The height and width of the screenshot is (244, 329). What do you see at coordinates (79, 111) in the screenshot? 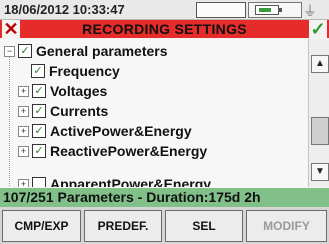
I see `tree-item-label: Currents` at bounding box center [79, 111].